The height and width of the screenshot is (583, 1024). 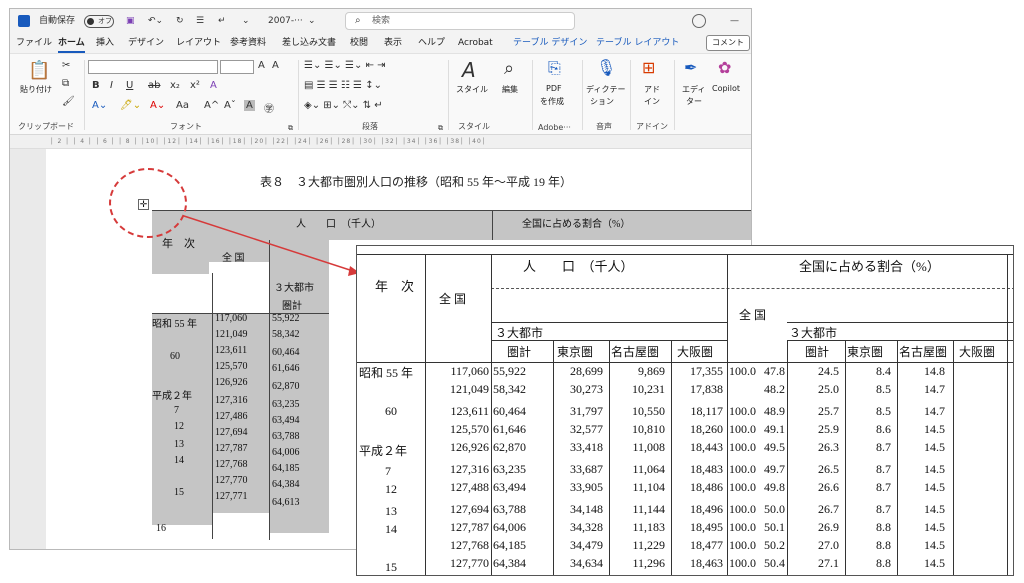 What do you see at coordinates (648, 67) in the screenshot?
I see `addins-icon: ⊞` at bounding box center [648, 67].